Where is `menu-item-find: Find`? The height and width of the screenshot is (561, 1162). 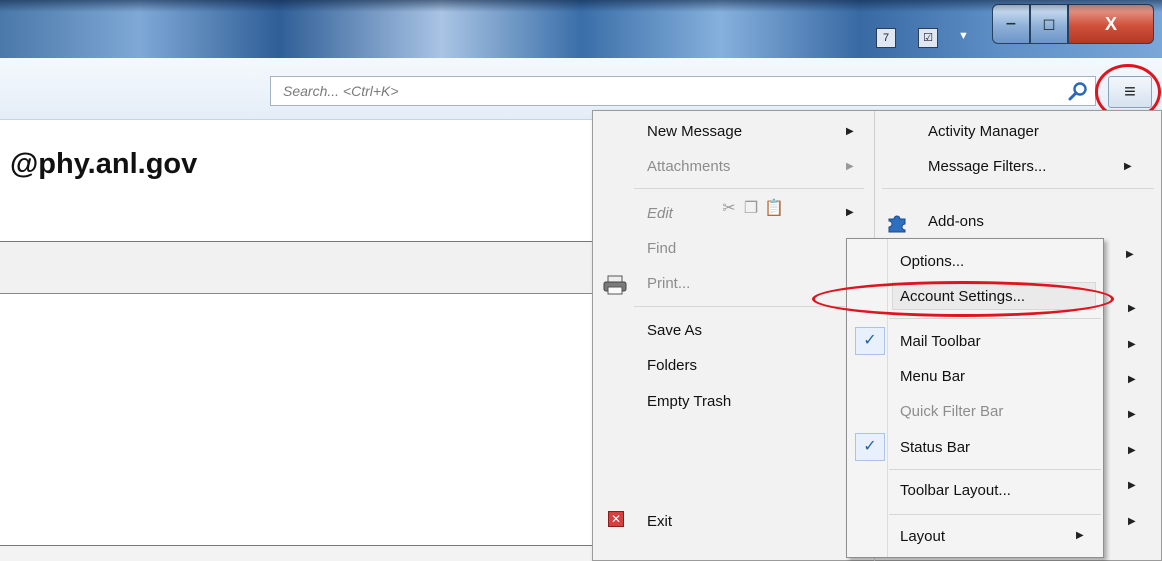
menu-item-find: Find is located at coordinates (661, 248).